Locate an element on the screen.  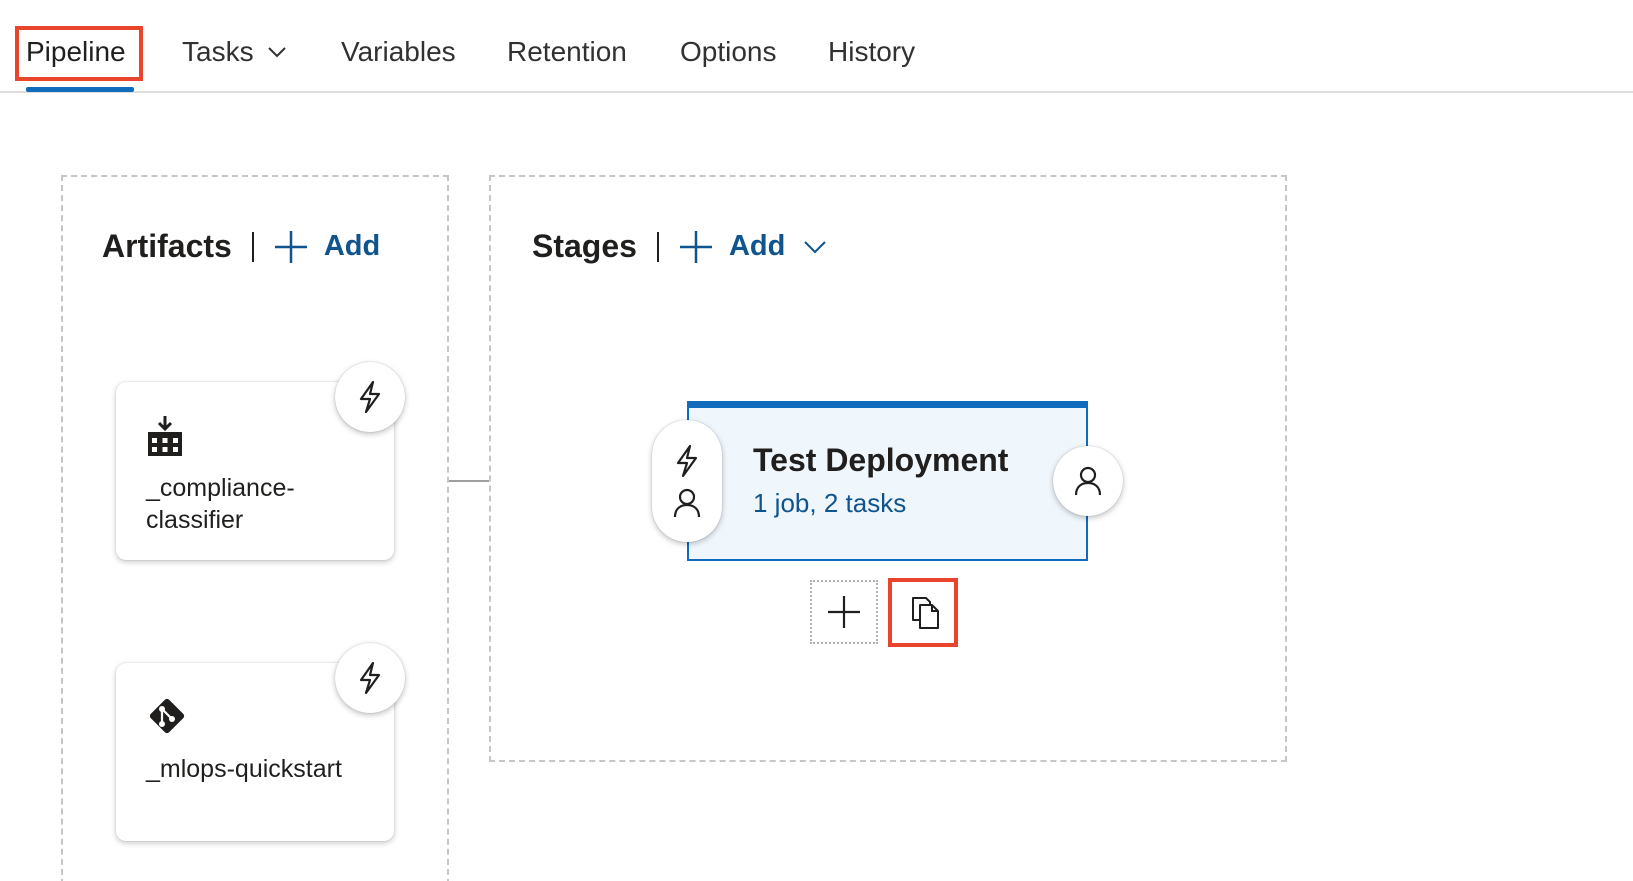
pre-deployment-conditions-button is located at coordinates (687, 481).